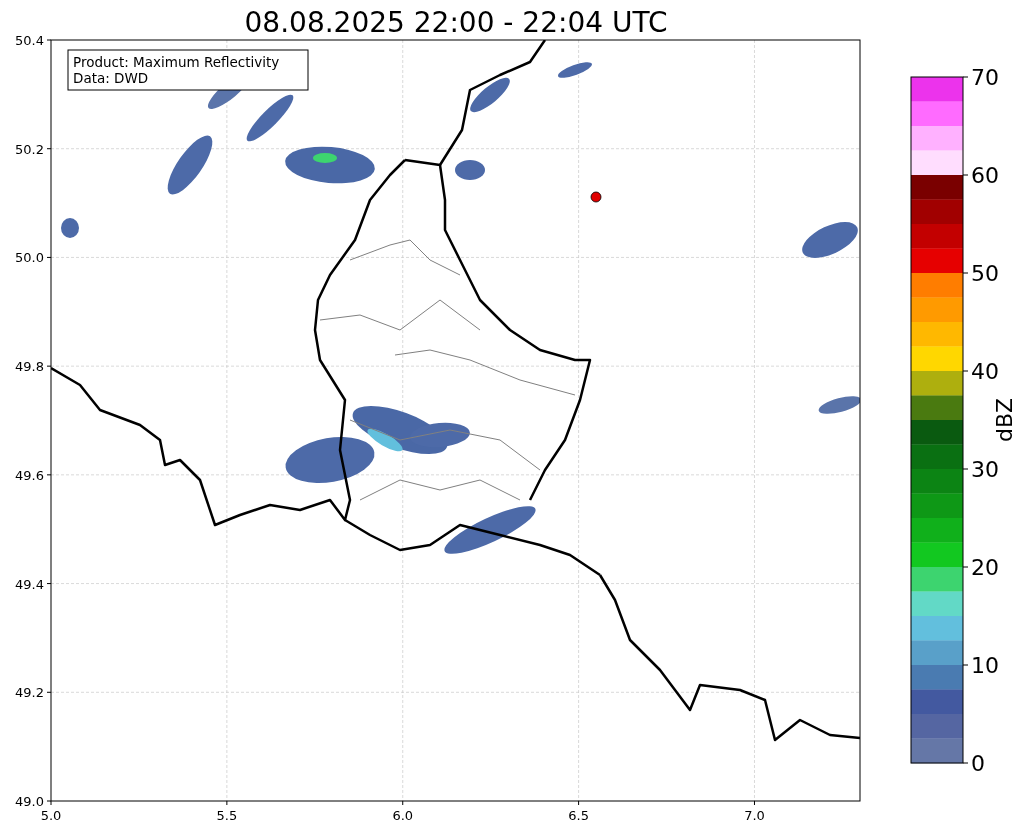  I want to click on axis-tick-label: 49.6, so click(29, 475).